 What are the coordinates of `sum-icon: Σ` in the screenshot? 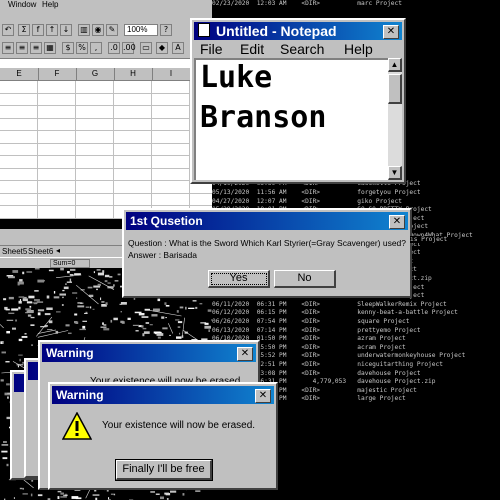 It's located at (24, 30).